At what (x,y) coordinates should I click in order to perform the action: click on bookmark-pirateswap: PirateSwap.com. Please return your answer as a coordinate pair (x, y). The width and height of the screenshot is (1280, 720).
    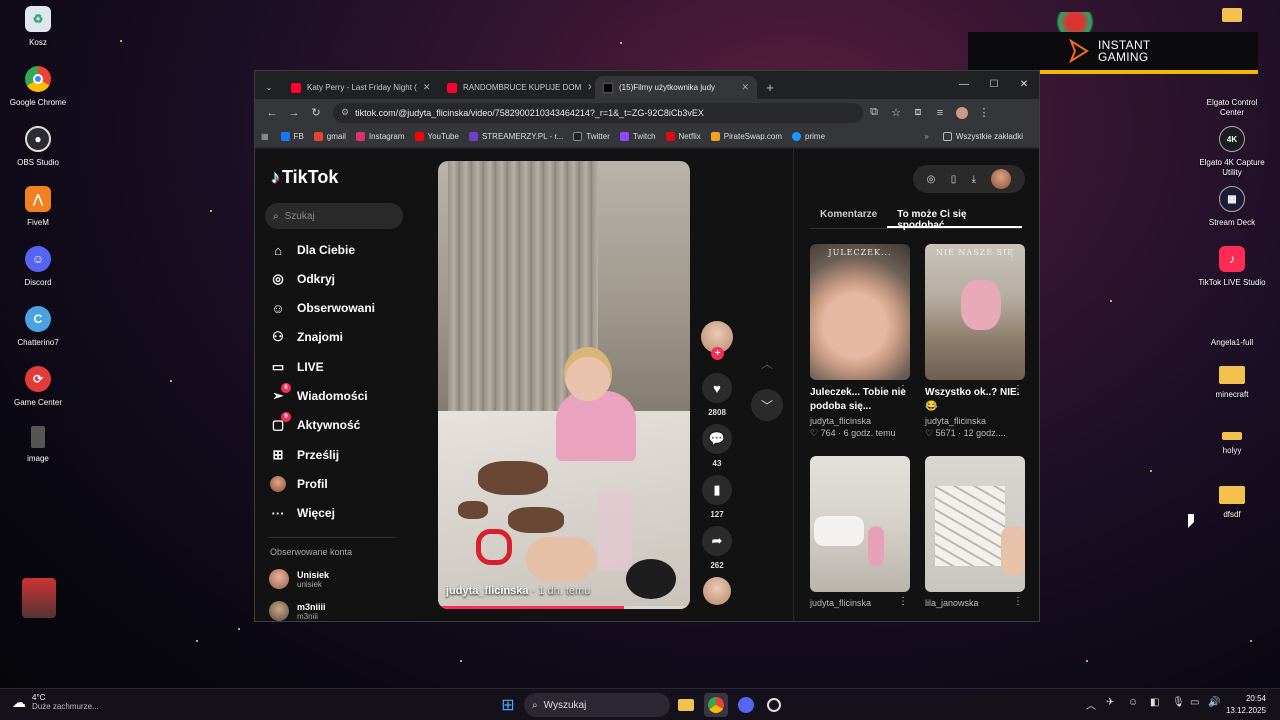
    Looking at the image, I should click on (746, 136).